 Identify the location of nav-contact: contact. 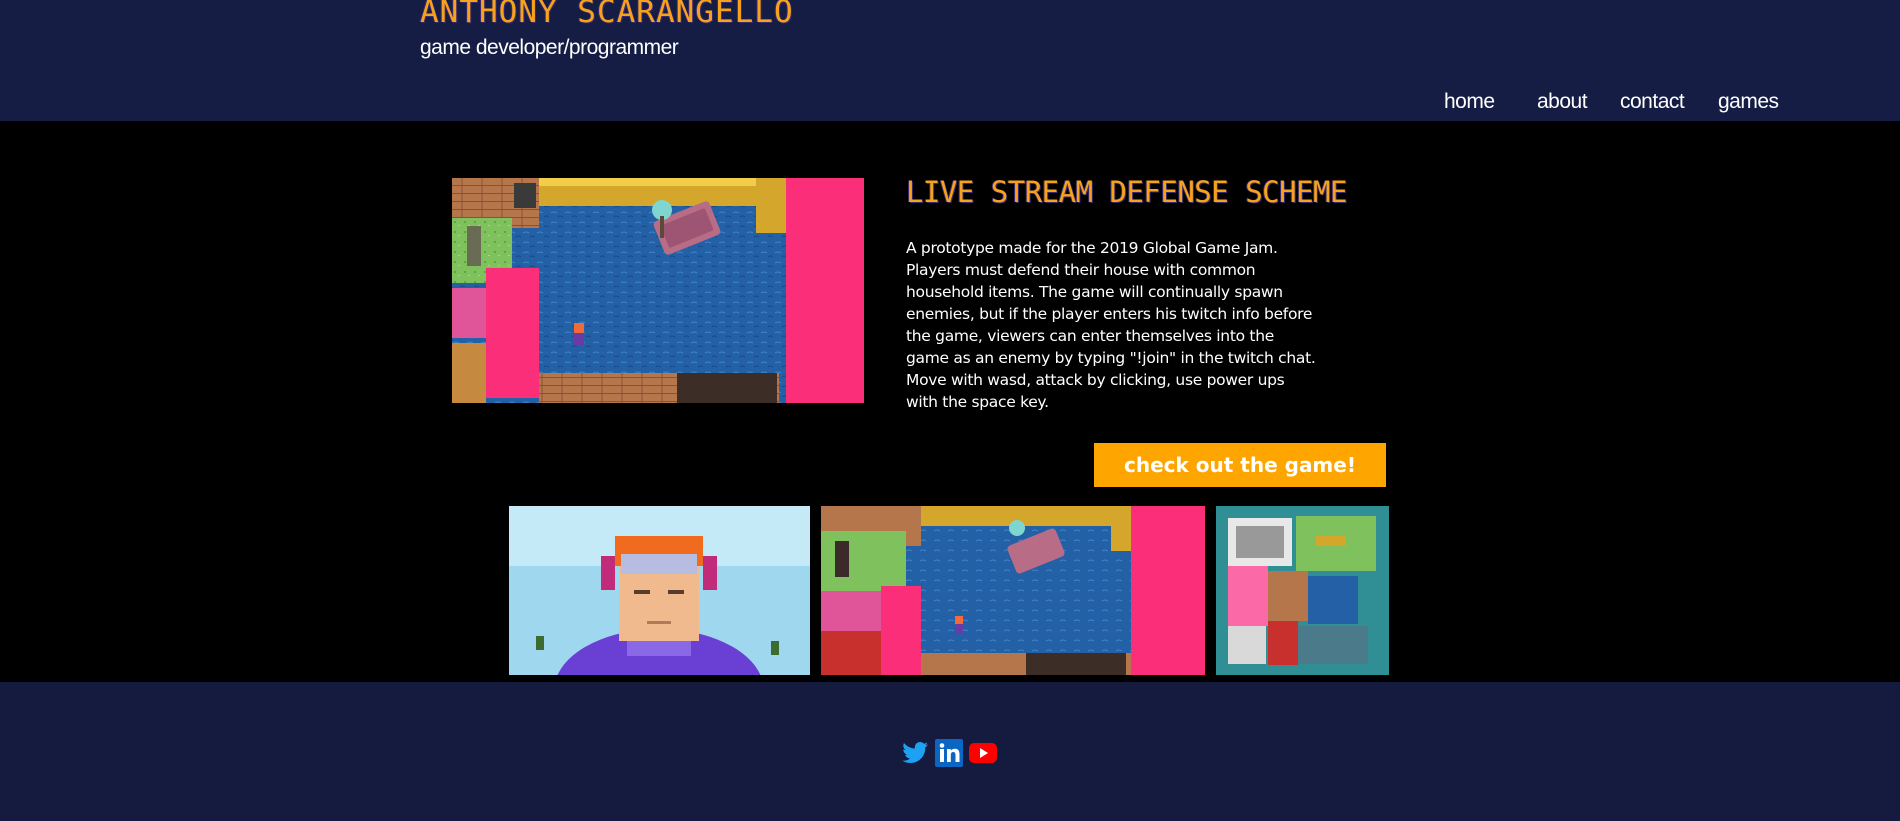
(1652, 102).